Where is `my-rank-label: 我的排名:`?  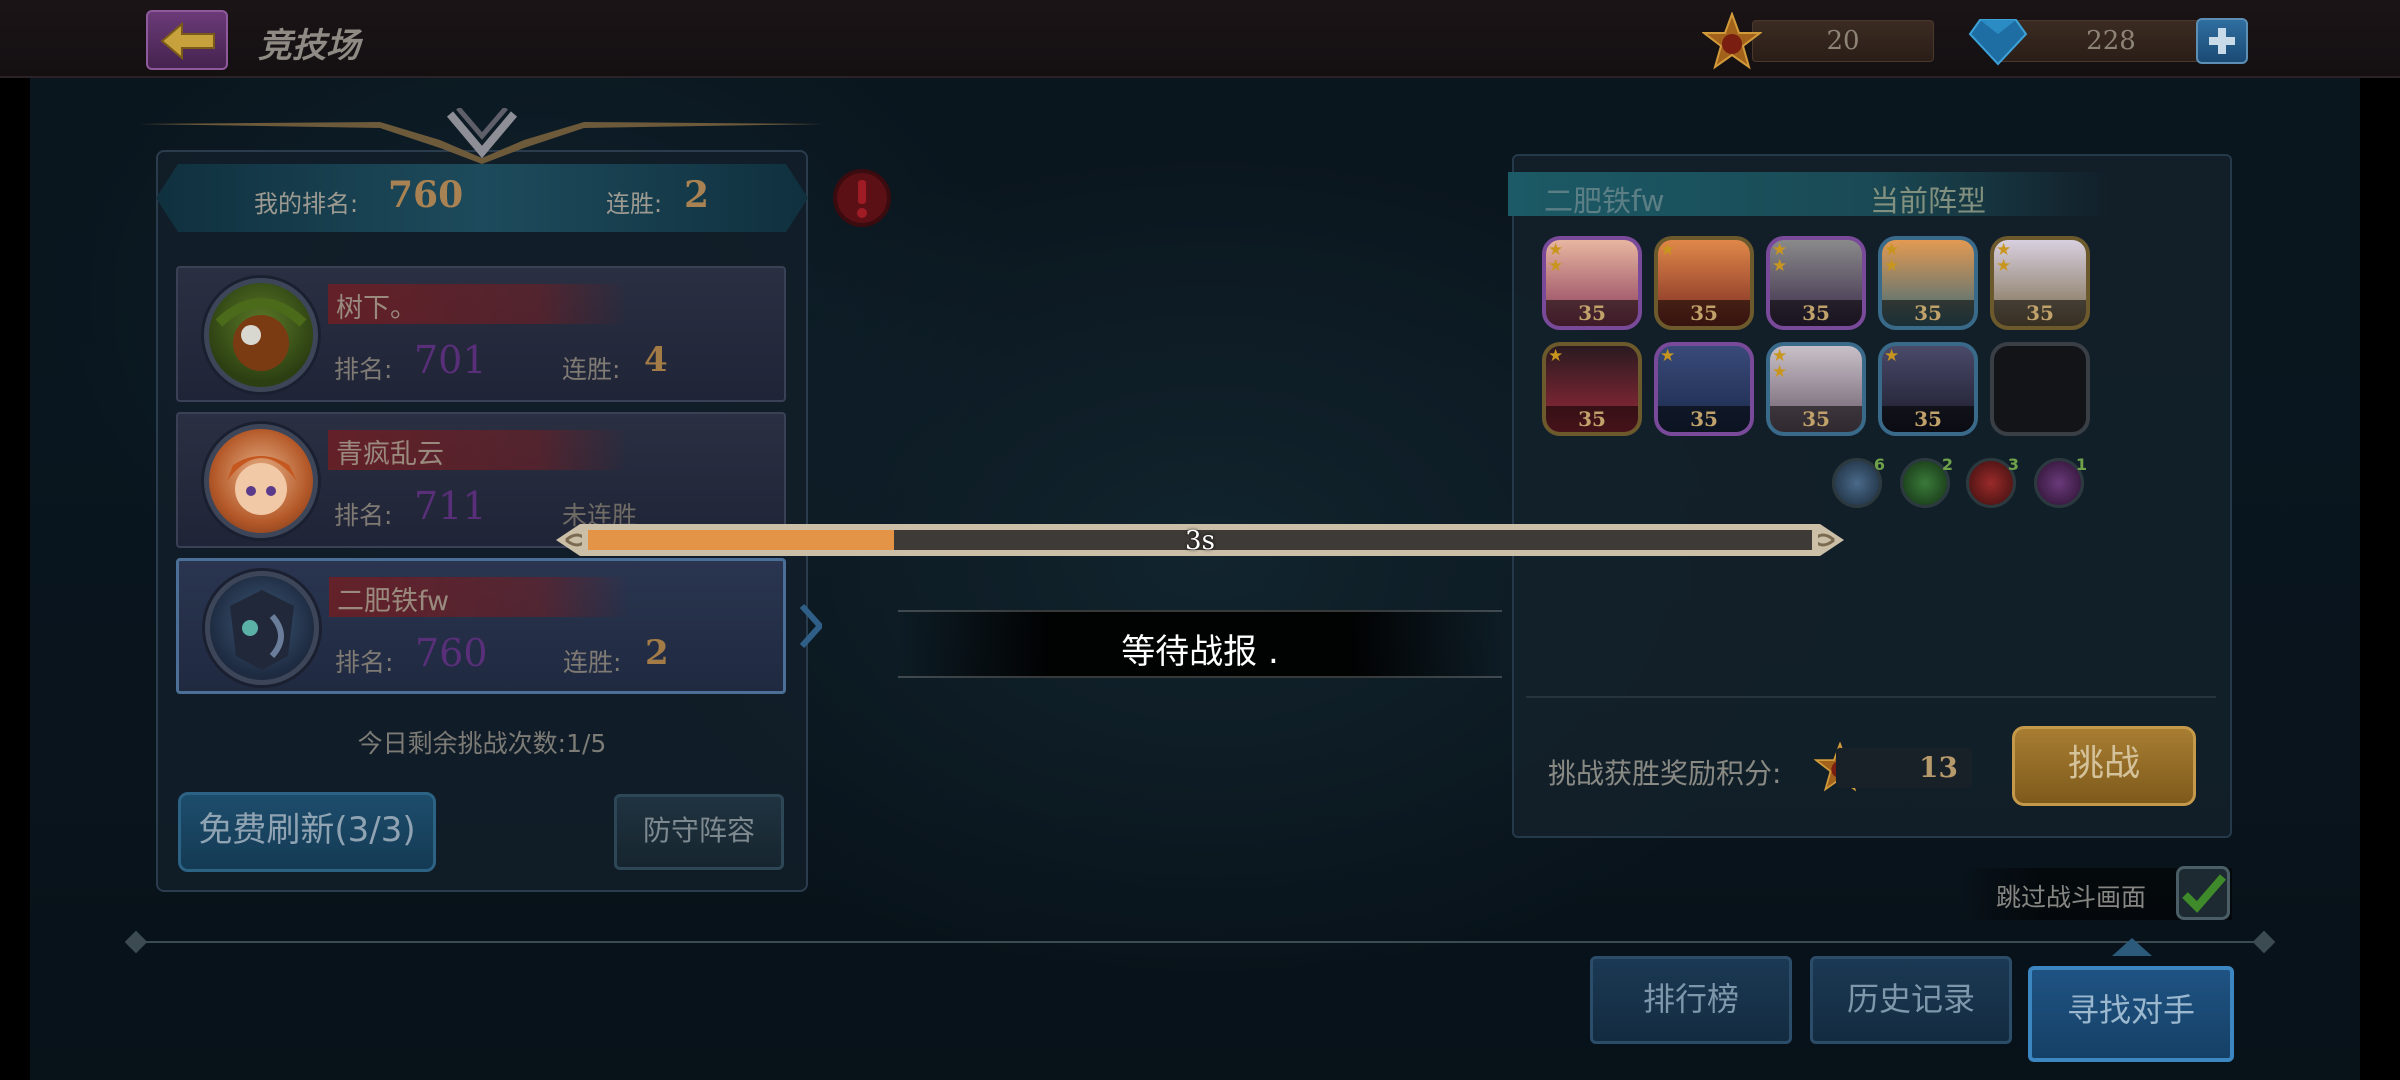 my-rank-label: 我的排名: is located at coordinates (306, 204).